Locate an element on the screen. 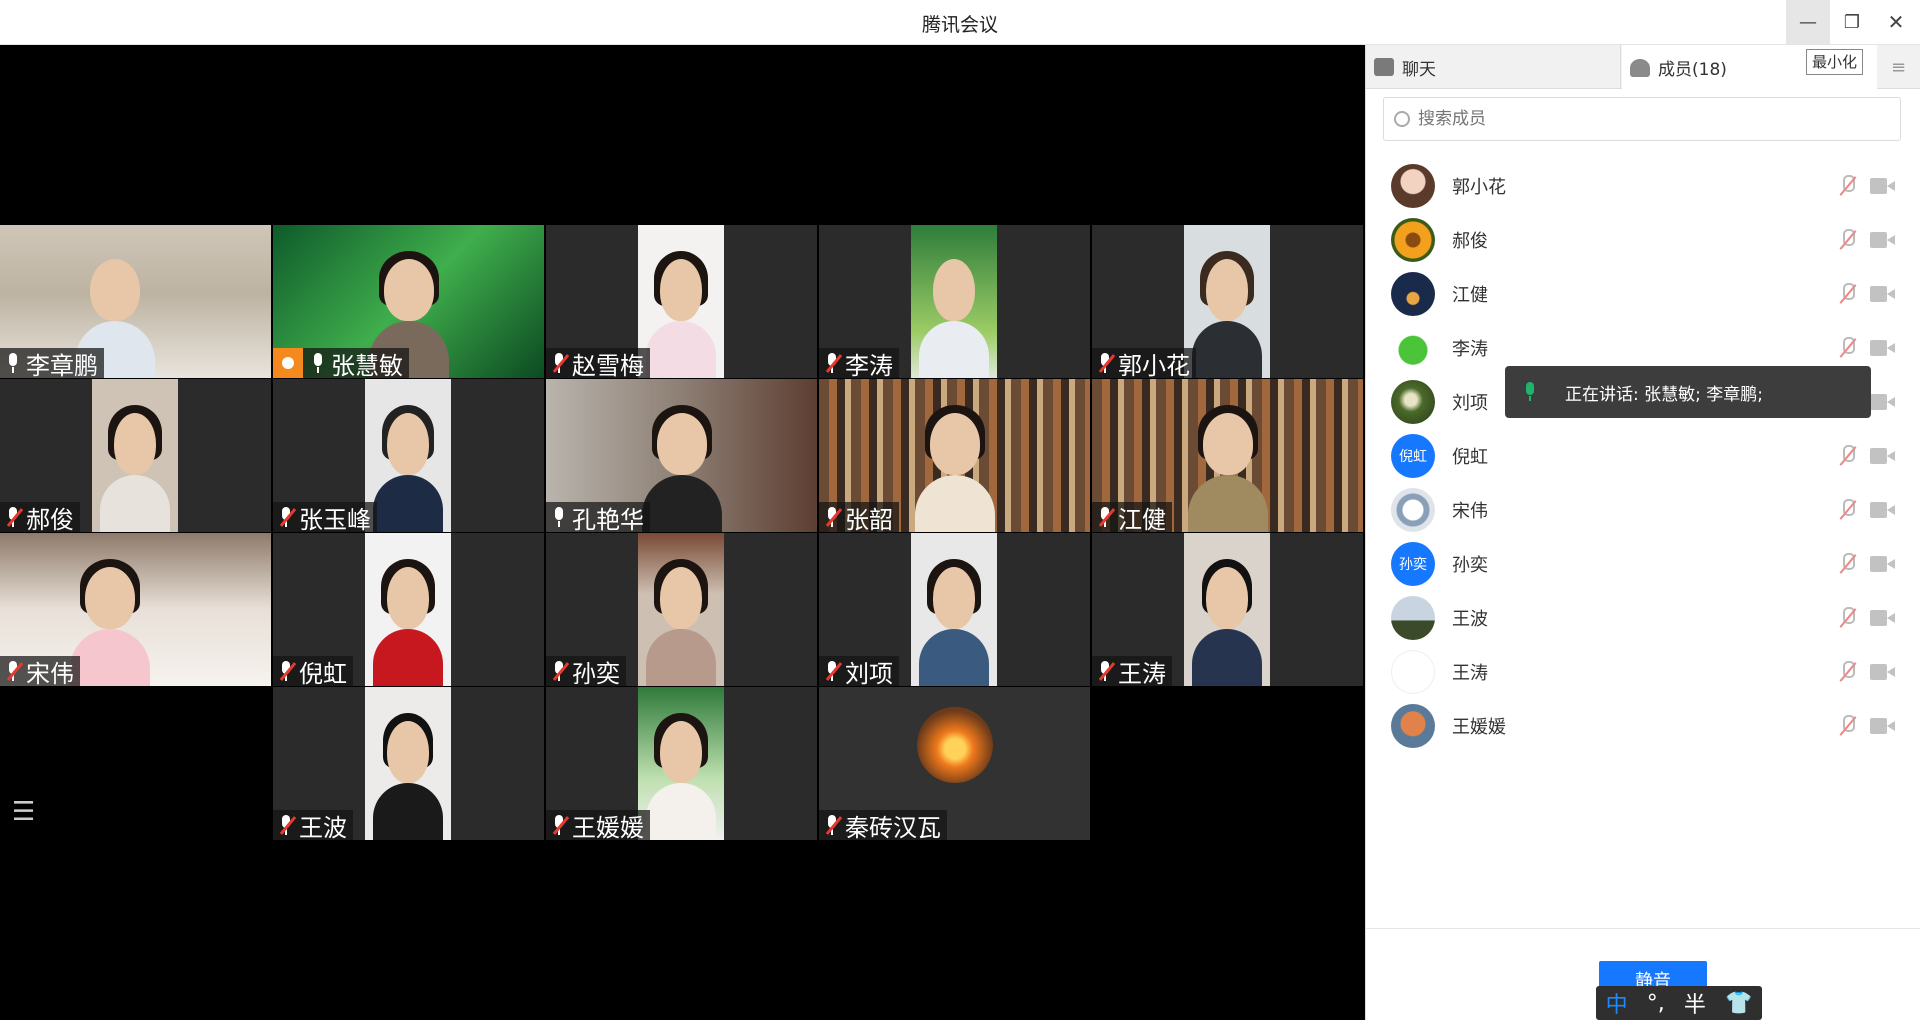 This screenshot has width=1920, height=1020. ime-width: 半 is located at coordinates (1695, 1003).